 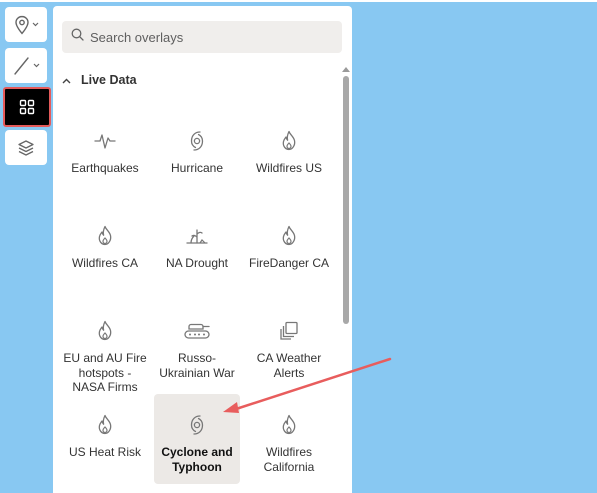 What do you see at coordinates (289, 459) in the screenshot?
I see `overlay-label: Wildfires California` at bounding box center [289, 459].